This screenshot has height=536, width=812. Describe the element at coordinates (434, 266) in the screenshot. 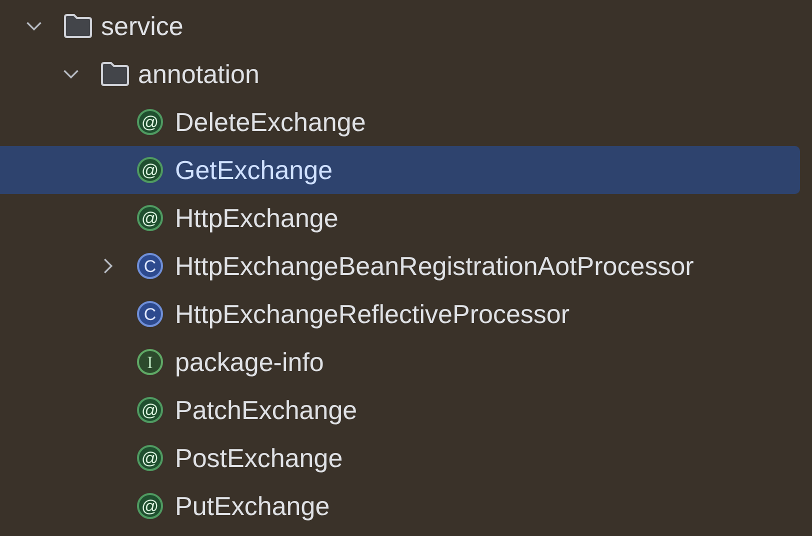

I see `item-label: HttpExchangeBeanRegistrationAotProcessor` at that location.